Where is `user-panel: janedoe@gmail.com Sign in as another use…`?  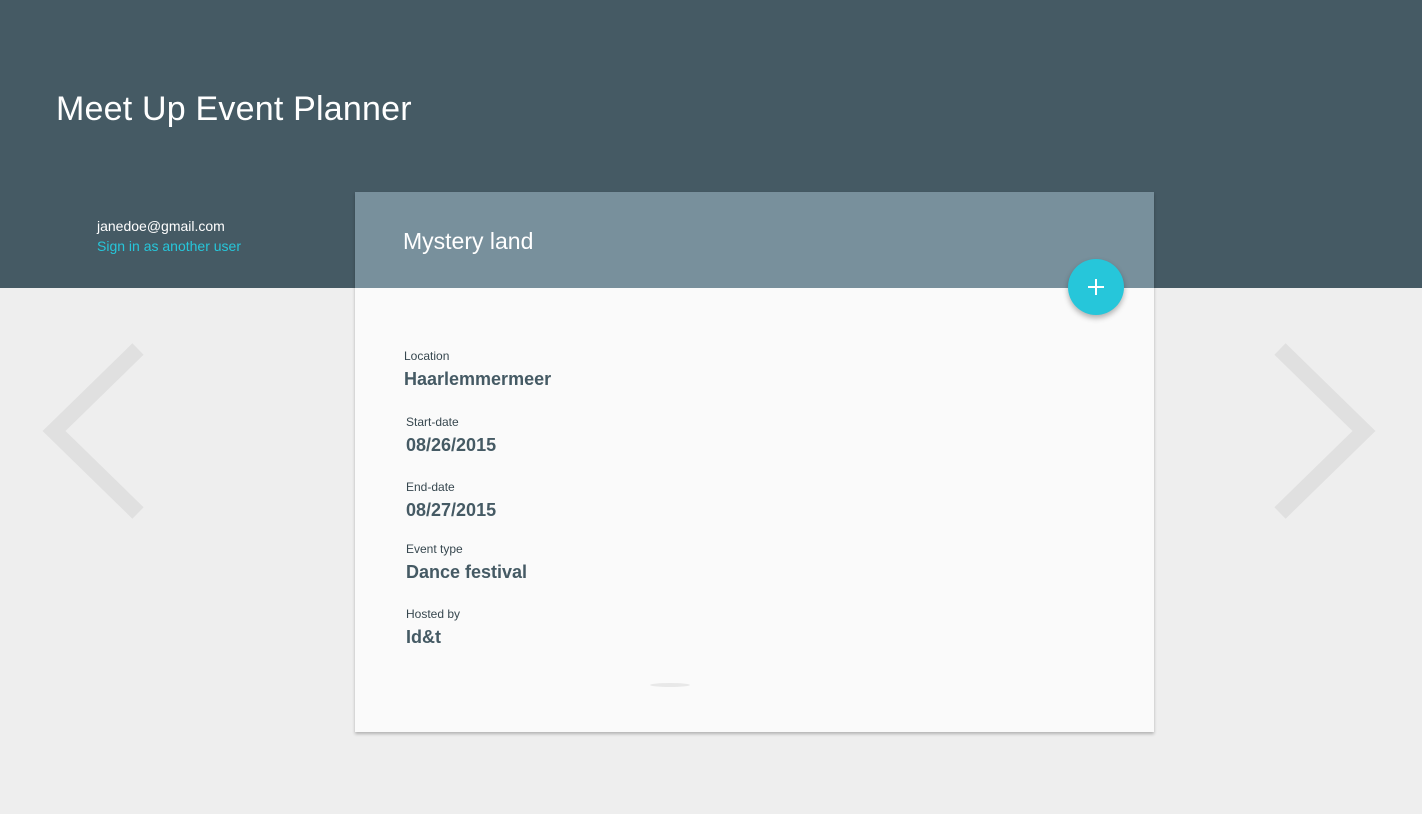
user-panel: janedoe@gmail.com Sign in as another use… is located at coordinates (169, 237).